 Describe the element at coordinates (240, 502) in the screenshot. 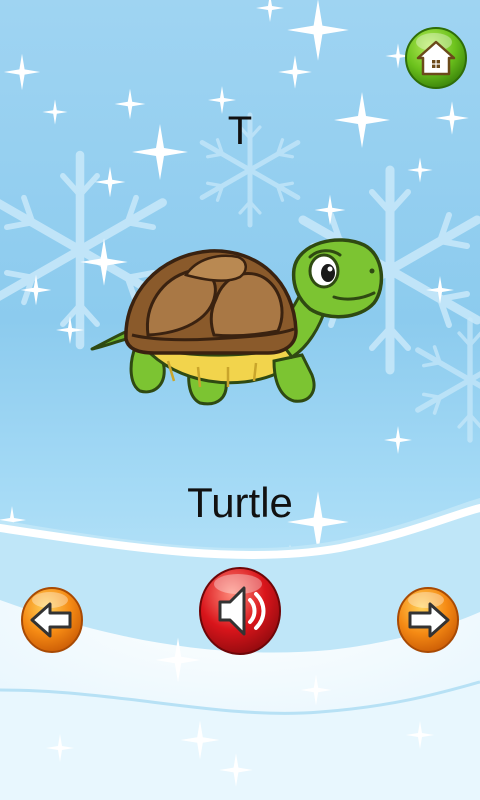

I see `word-label: Turtle` at that location.